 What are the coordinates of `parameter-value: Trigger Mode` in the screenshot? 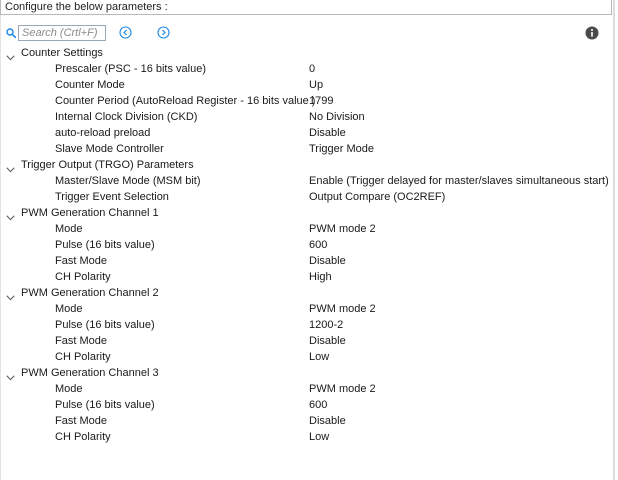 It's located at (341, 149).